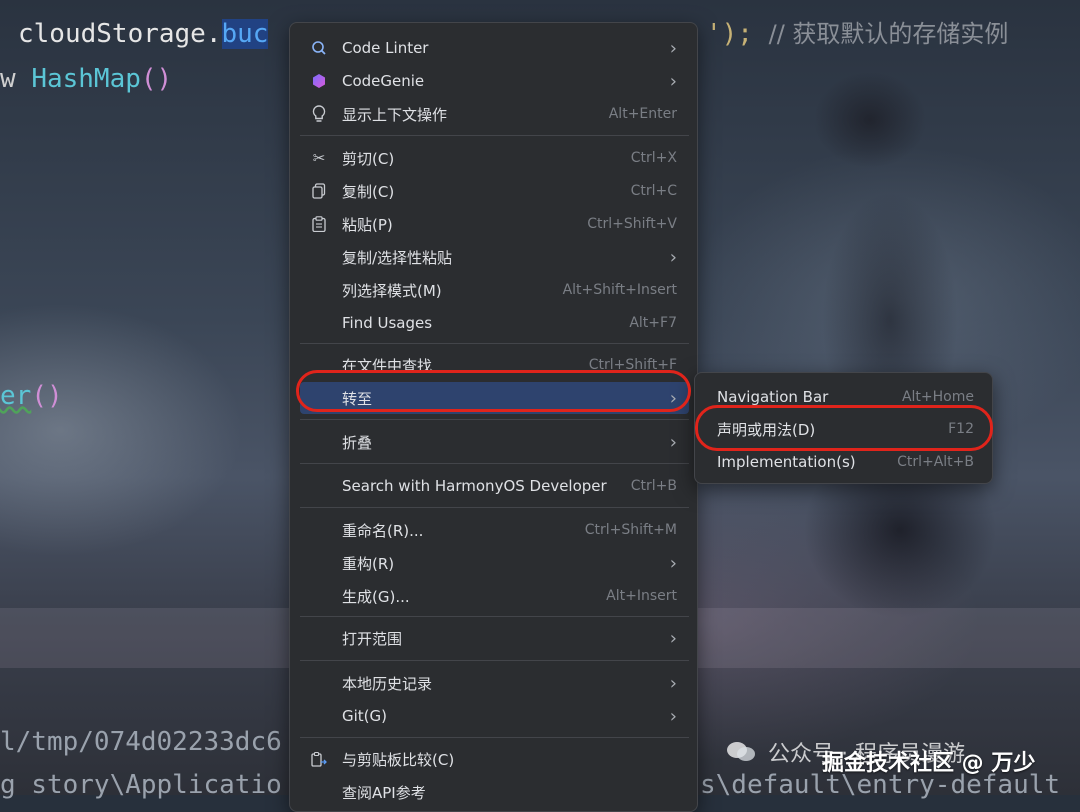 The width and height of the screenshot is (1080, 812). I want to click on menu-item-find-usages: Find Usages Alt+F7, so click(494, 323).